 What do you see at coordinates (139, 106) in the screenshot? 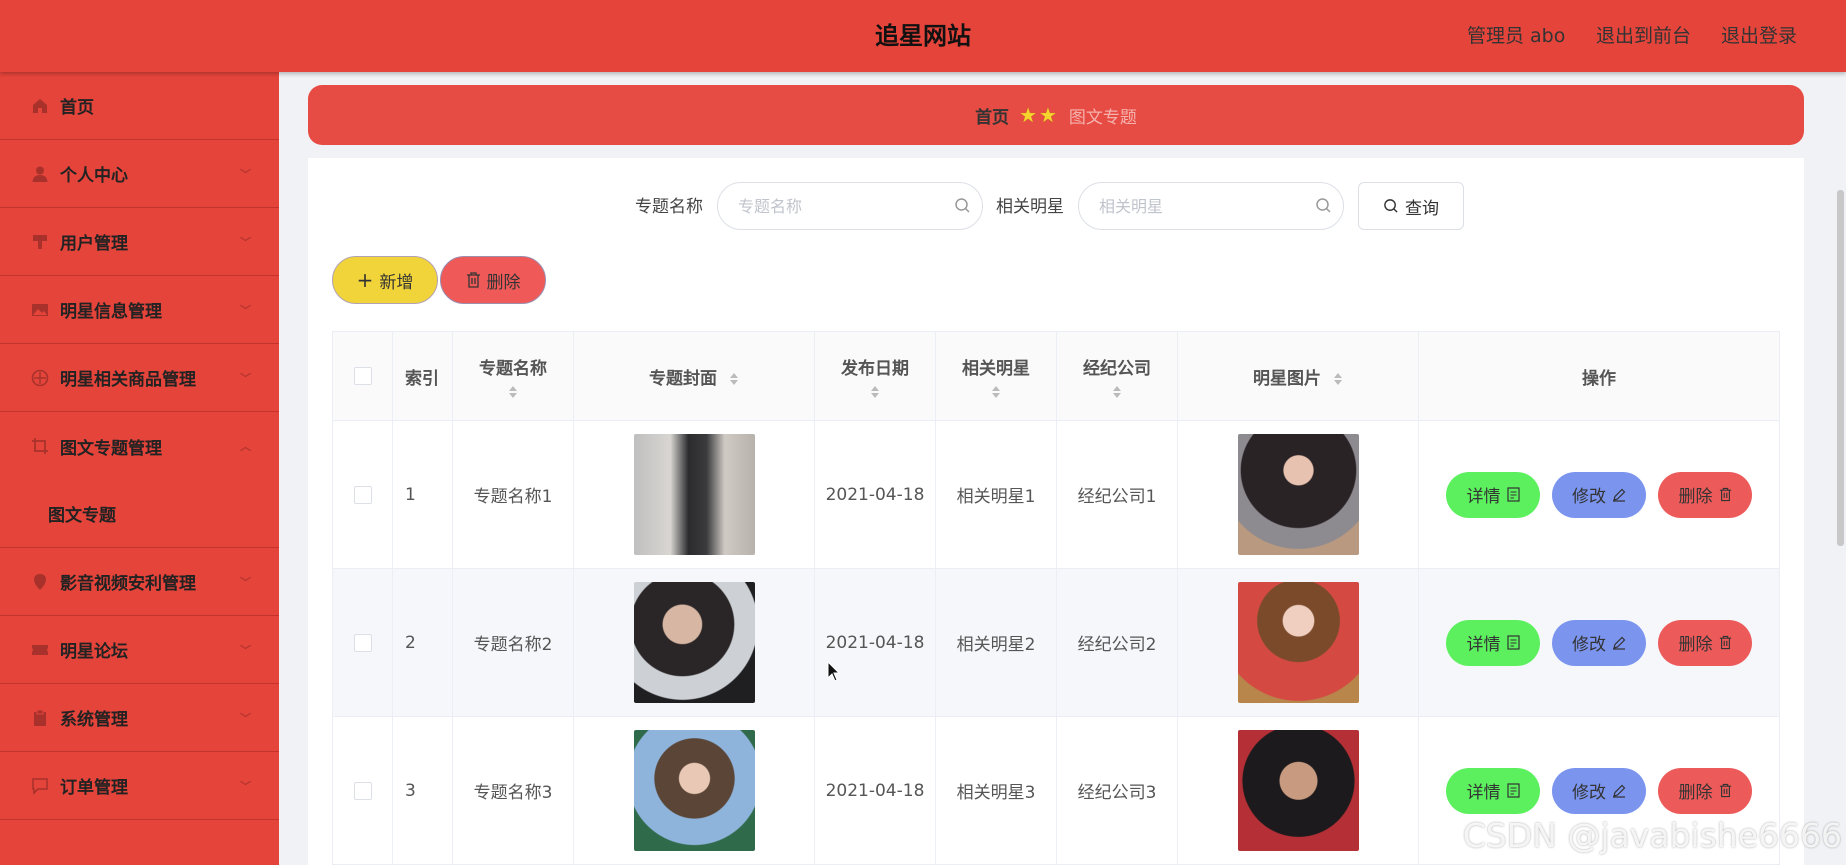
I see `sidebar-item-home: 首页` at bounding box center [139, 106].